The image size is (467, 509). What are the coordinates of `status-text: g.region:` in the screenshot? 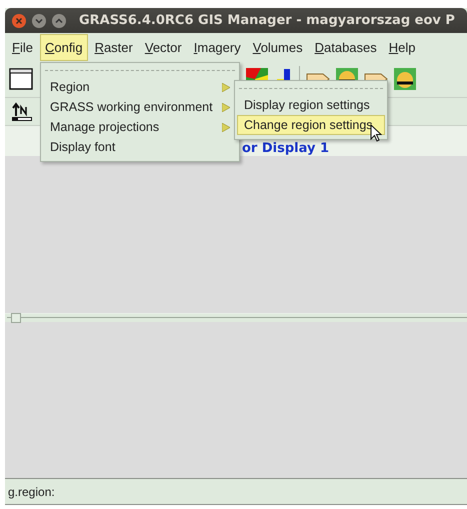 It's located at (31, 491).